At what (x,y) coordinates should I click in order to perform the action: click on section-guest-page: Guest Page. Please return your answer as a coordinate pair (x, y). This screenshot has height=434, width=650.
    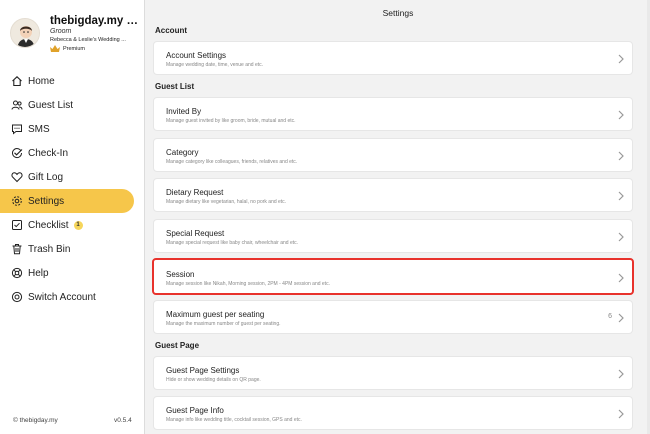
    Looking at the image, I should click on (177, 345).